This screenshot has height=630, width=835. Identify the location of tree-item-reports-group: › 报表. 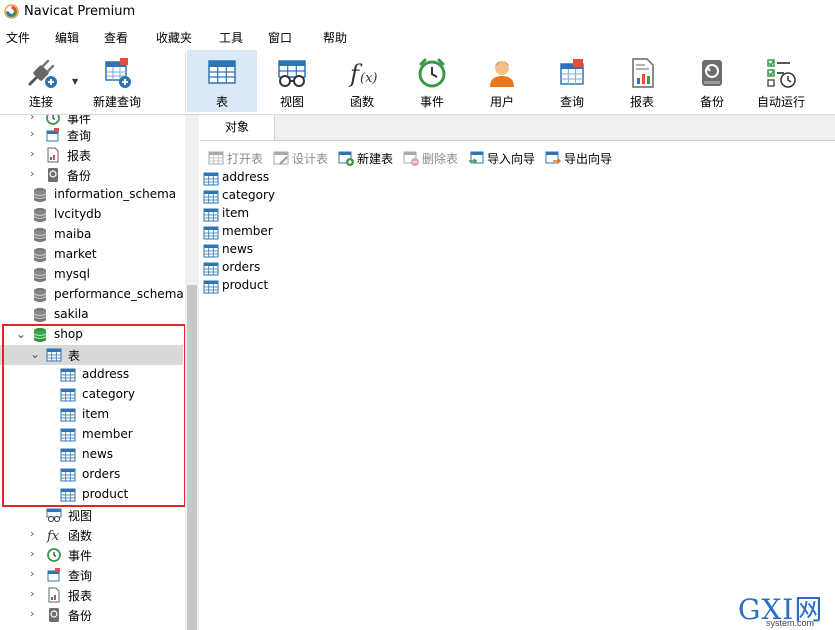
(91, 595).